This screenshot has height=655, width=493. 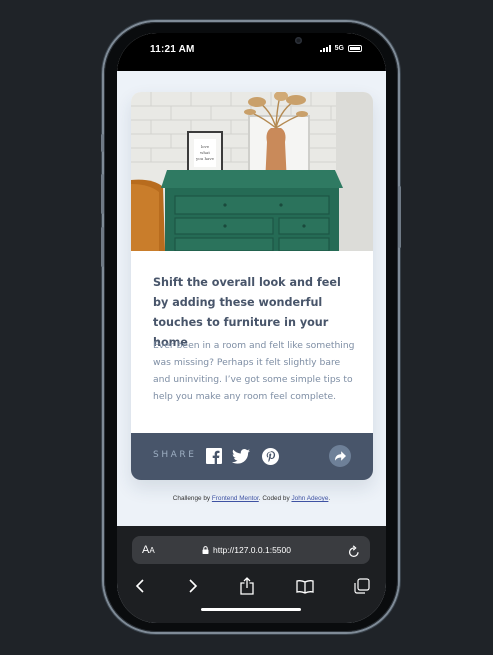 What do you see at coordinates (298, 40) in the screenshot?
I see `front-camera` at bounding box center [298, 40].